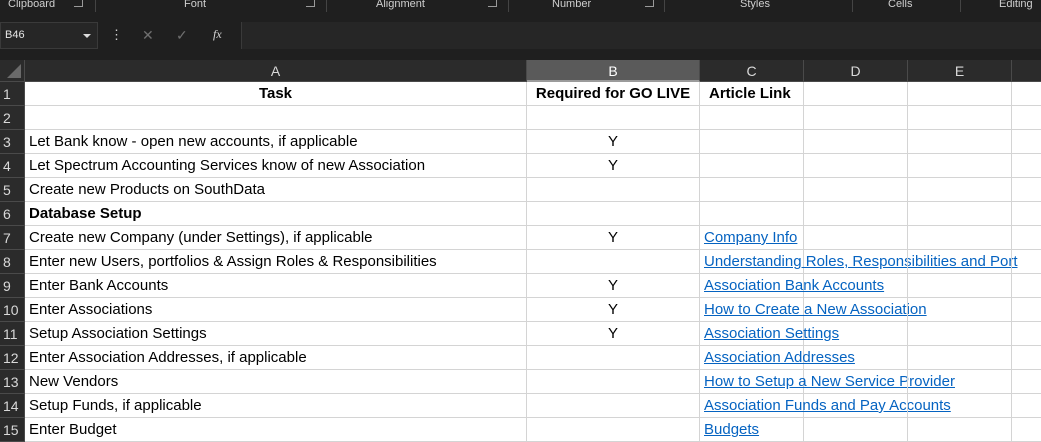 Image resolution: width=1041 pixels, height=442 pixels. What do you see at coordinates (1026, 406) in the screenshot?
I see `cell-f14` at bounding box center [1026, 406].